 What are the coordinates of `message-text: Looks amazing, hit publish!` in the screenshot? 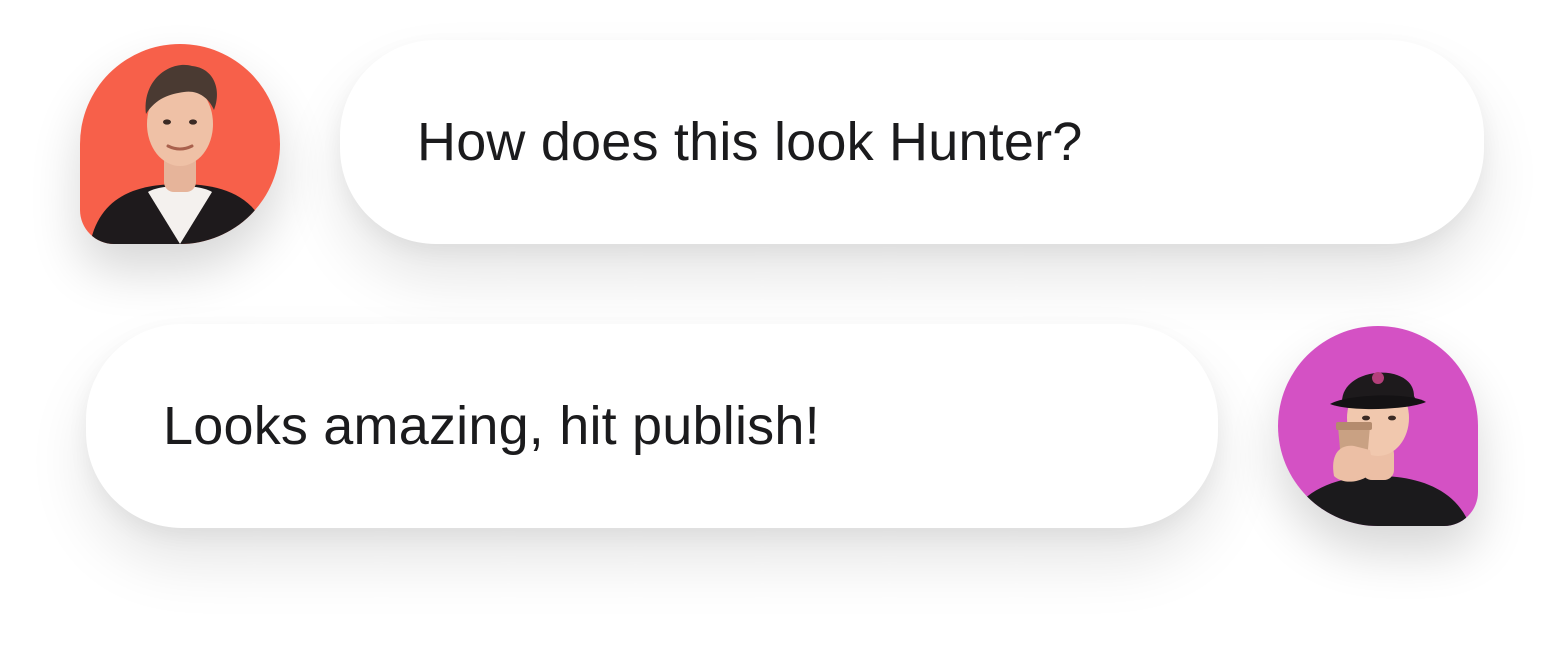 It's located at (491, 426).